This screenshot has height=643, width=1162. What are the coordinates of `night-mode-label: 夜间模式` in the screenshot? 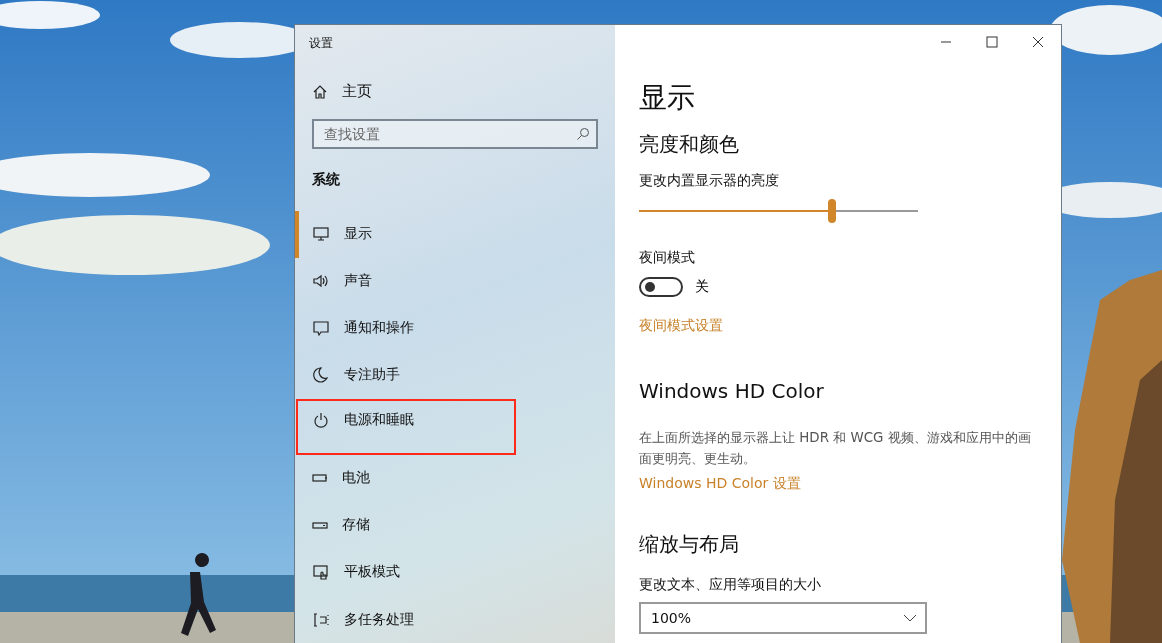 It's located at (667, 258).